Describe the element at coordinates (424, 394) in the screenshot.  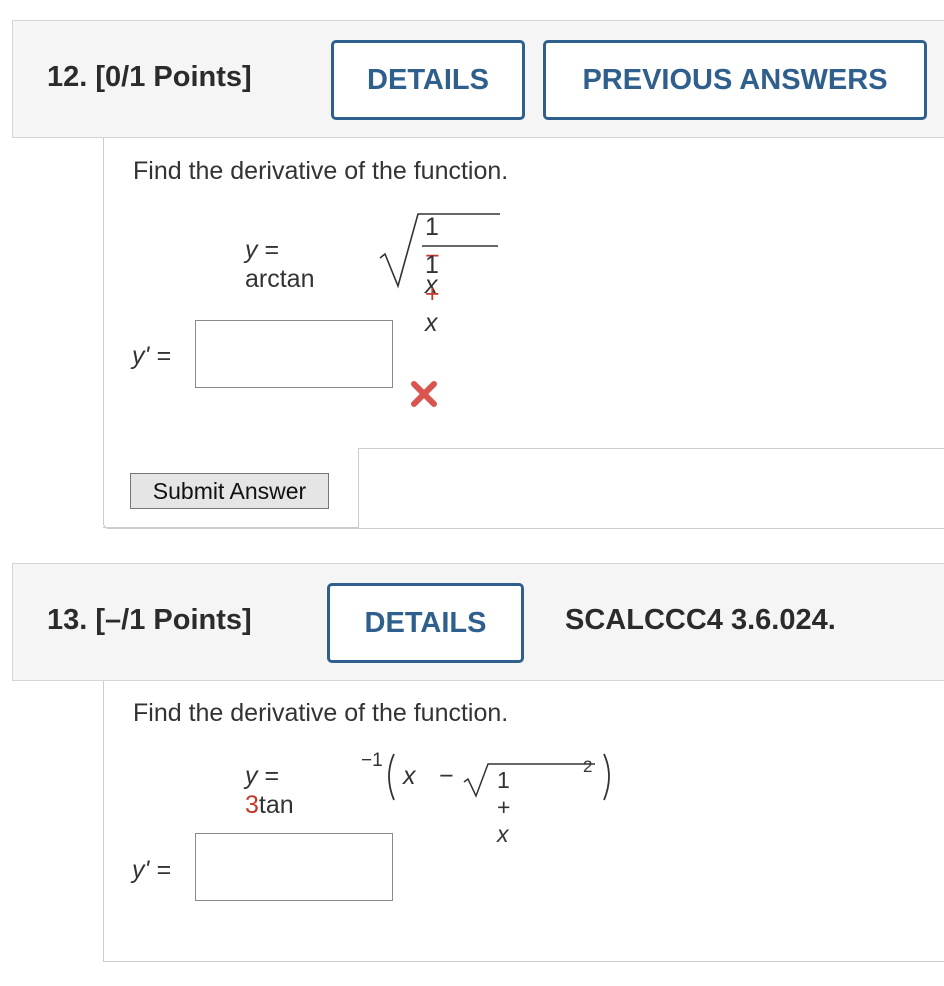
I see `x-mark-icon` at that location.